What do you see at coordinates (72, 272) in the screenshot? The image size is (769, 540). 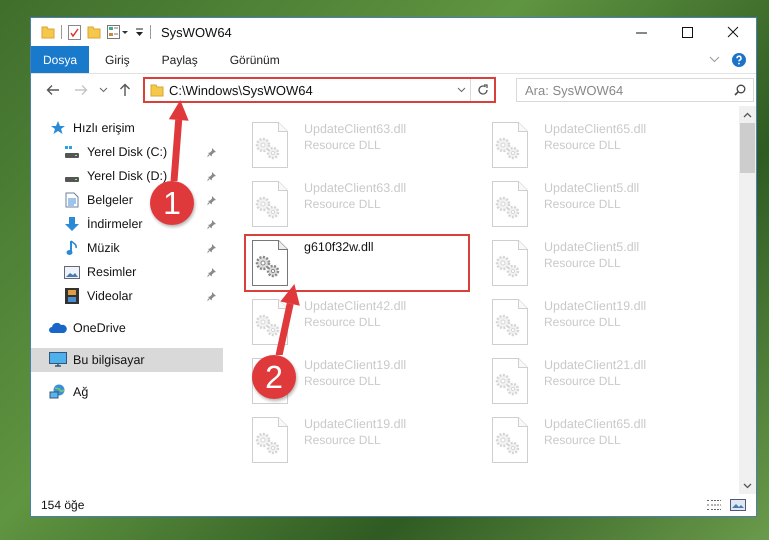 I see `picture-icon` at bounding box center [72, 272].